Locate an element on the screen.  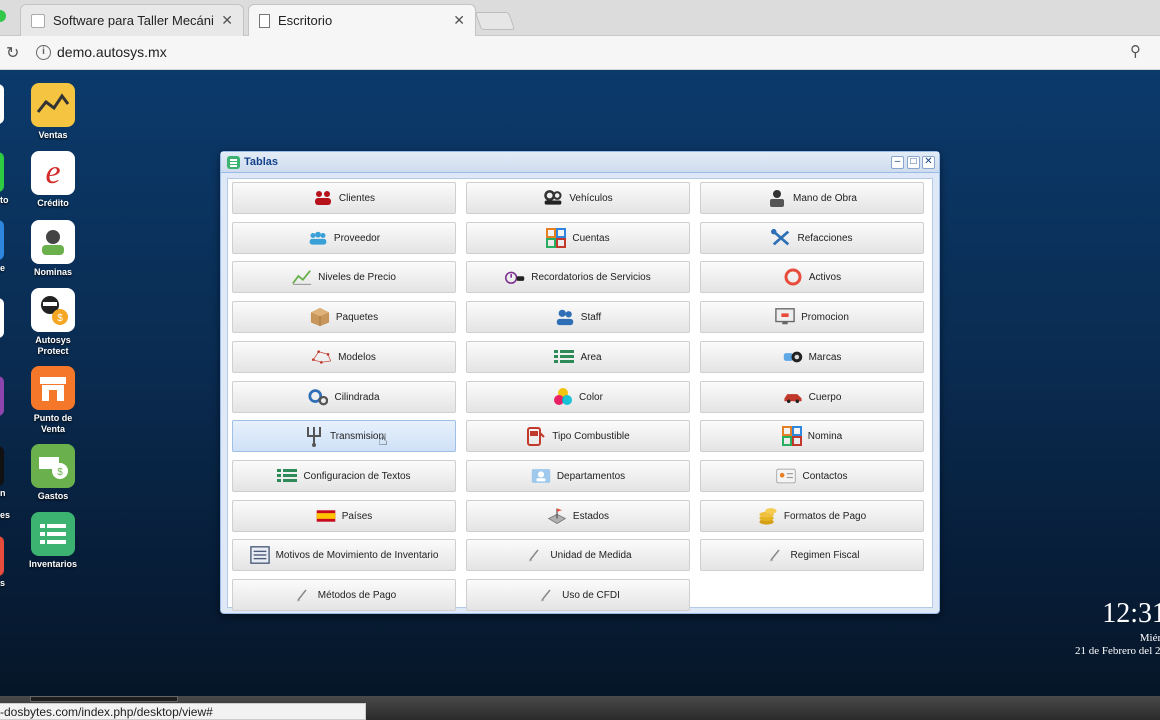
tabla-button-transmision: Transmision is located at coordinates (344, 436).